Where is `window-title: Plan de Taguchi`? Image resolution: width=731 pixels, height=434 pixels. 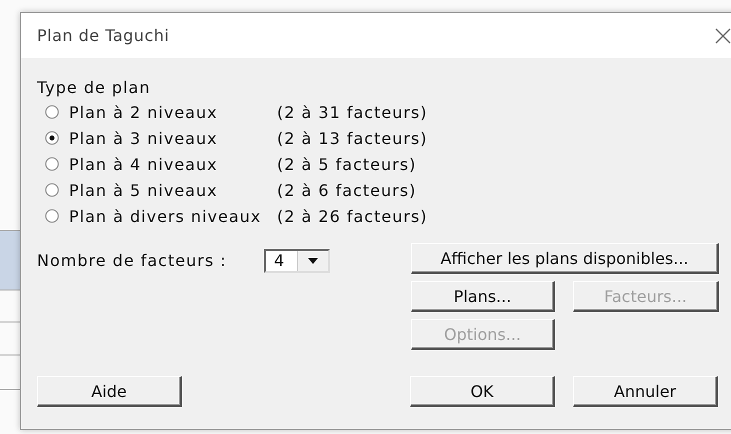 window-title: Plan de Taguchi is located at coordinates (103, 35).